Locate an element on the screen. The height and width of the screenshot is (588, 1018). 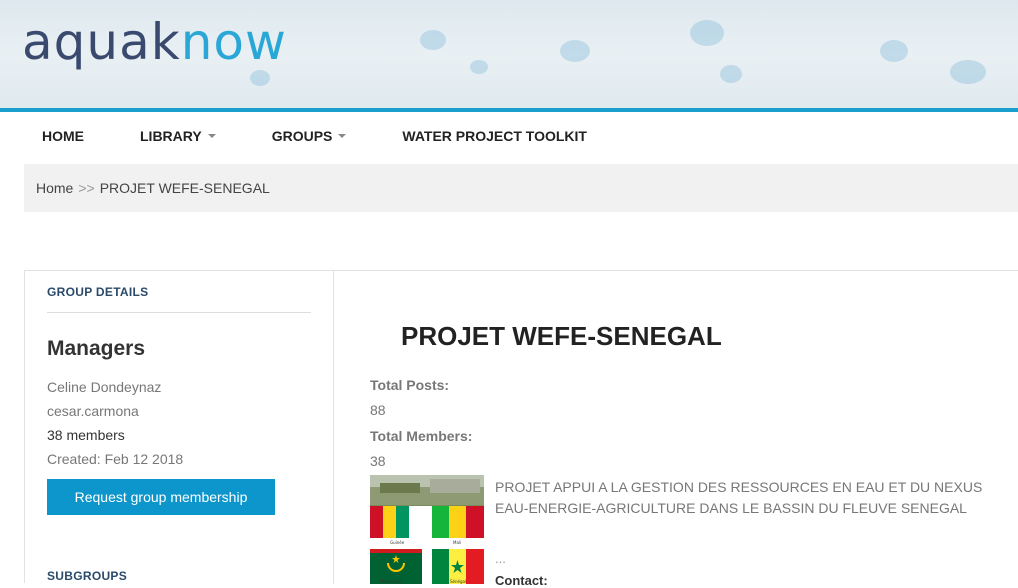
total-members-value: 38 is located at coordinates (378, 461).